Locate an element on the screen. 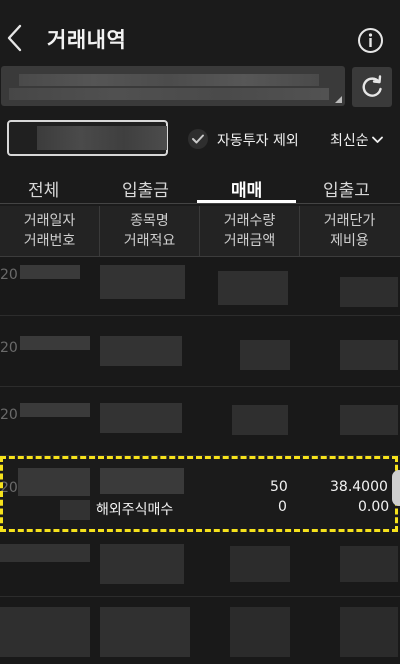 This screenshot has height=664, width=400. column-header-date: 거래일자 거래번호 is located at coordinates (49, 231).